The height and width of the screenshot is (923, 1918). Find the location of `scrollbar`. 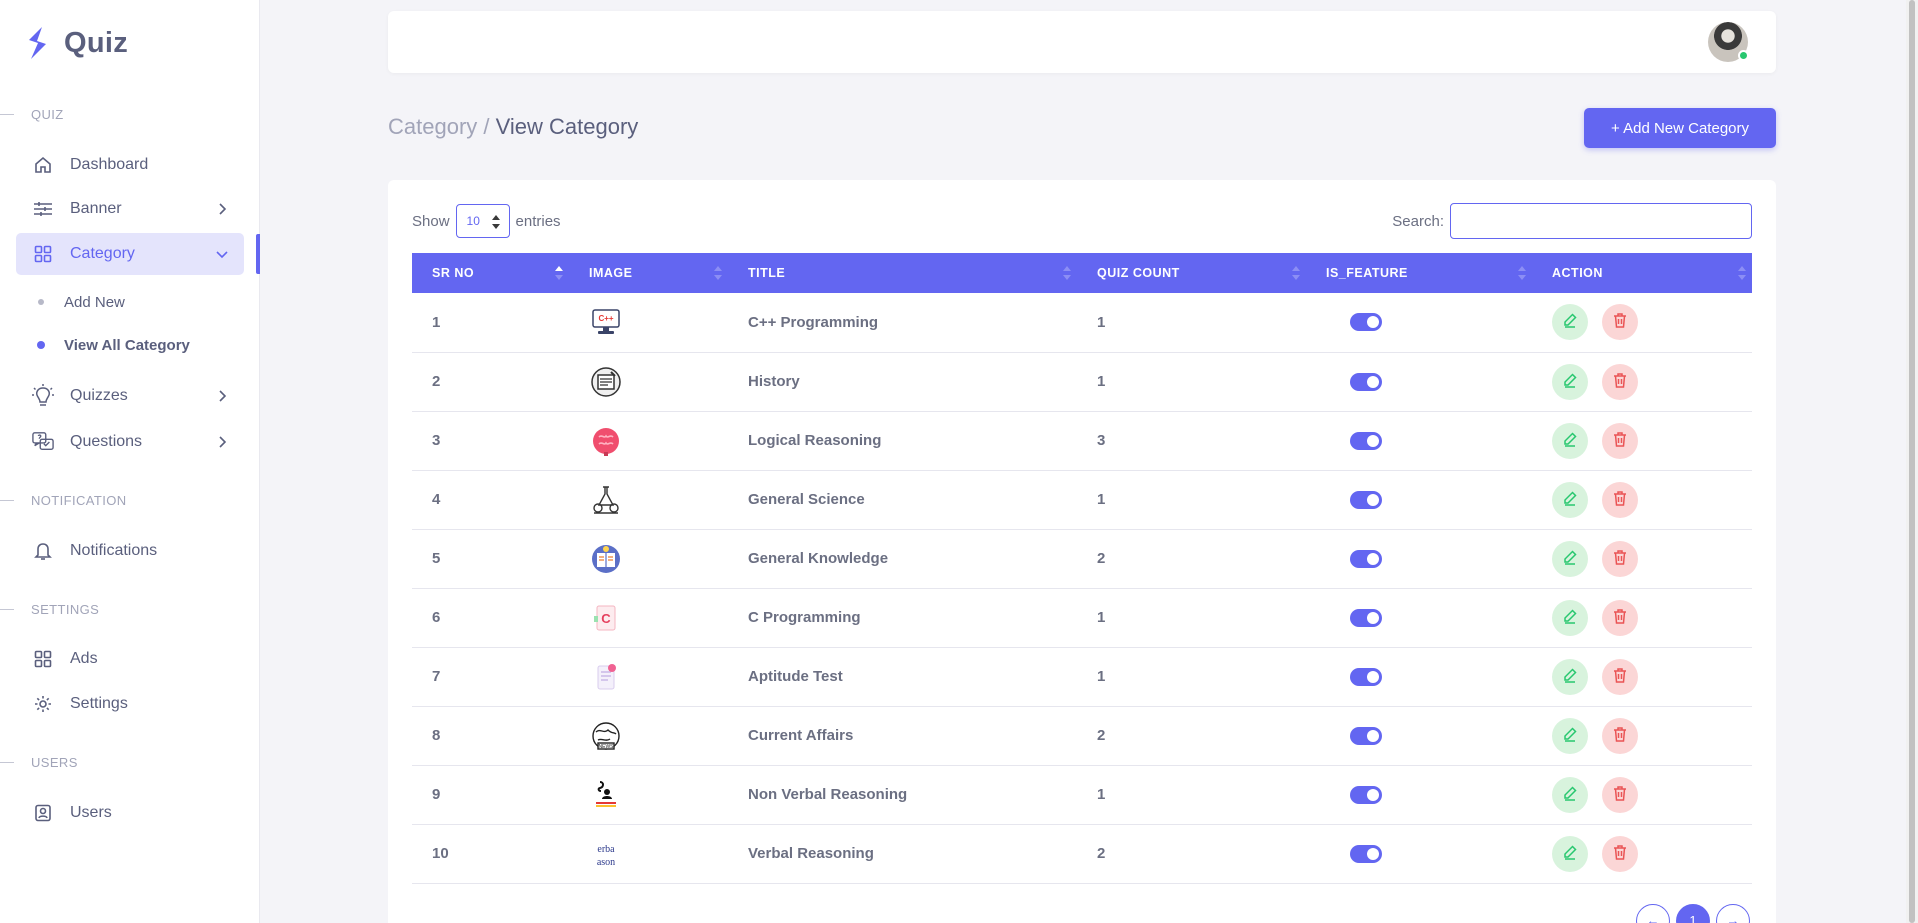

scrollbar is located at coordinates (1912, 461).